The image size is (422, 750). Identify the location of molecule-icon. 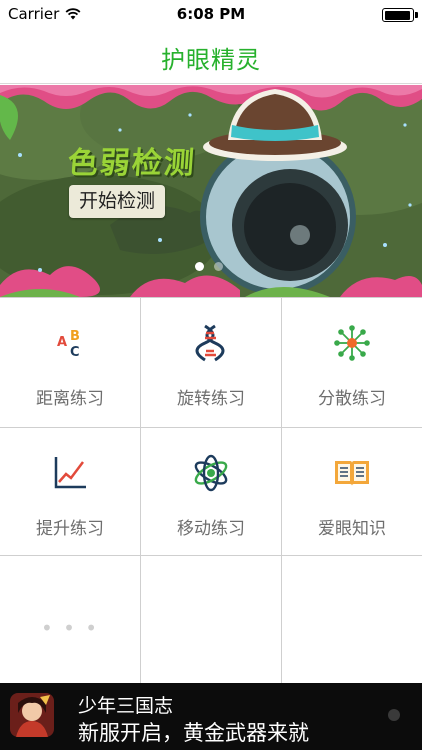
(352, 343).